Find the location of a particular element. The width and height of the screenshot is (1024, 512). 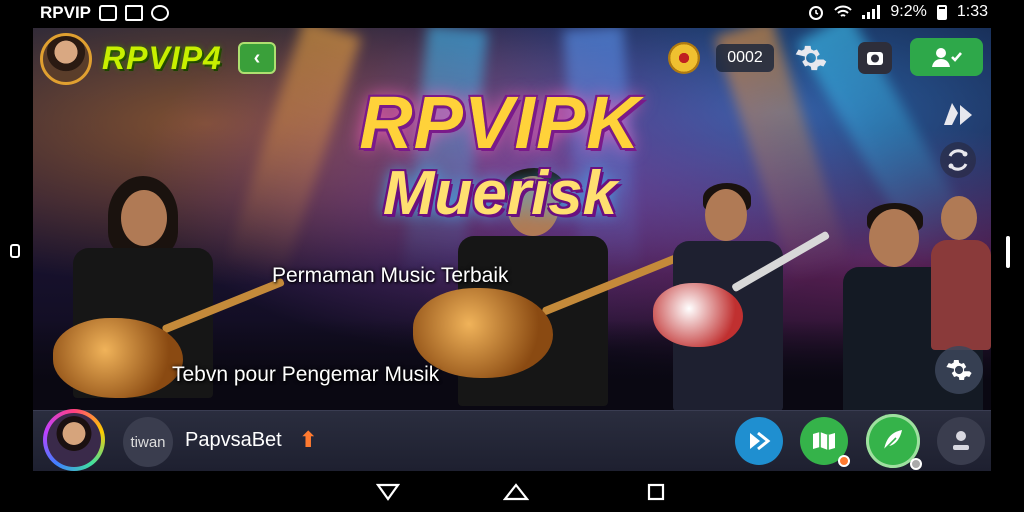

coin-icon is located at coordinates (684, 58).